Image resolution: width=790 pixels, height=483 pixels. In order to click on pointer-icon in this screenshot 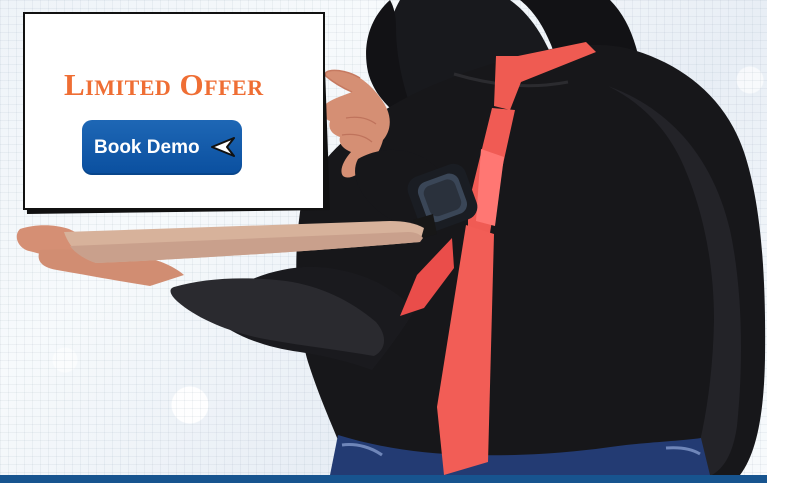, I will do `click(223, 147)`.